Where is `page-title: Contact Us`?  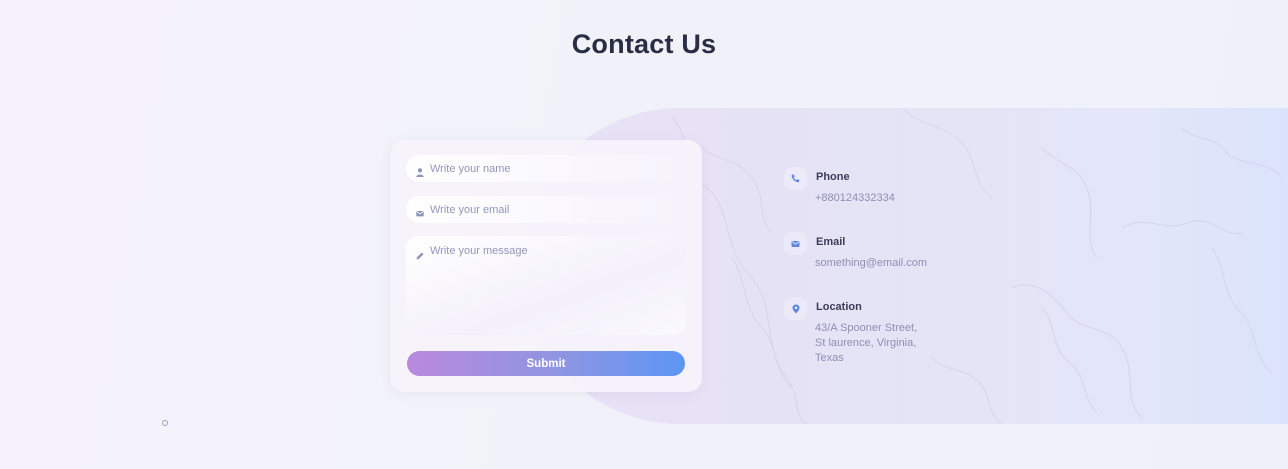
page-title: Contact Us is located at coordinates (644, 44).